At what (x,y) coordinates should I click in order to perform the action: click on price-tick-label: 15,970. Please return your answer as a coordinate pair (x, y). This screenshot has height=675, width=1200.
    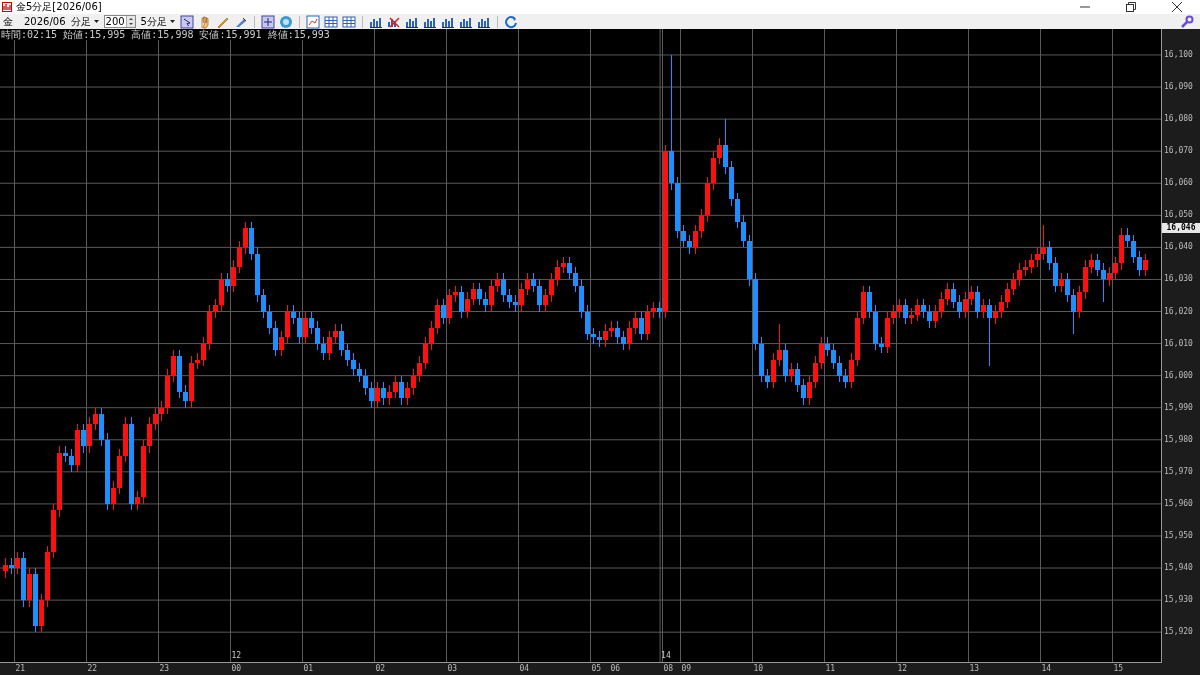
    Looking at the image, I should click on (1178, 471).